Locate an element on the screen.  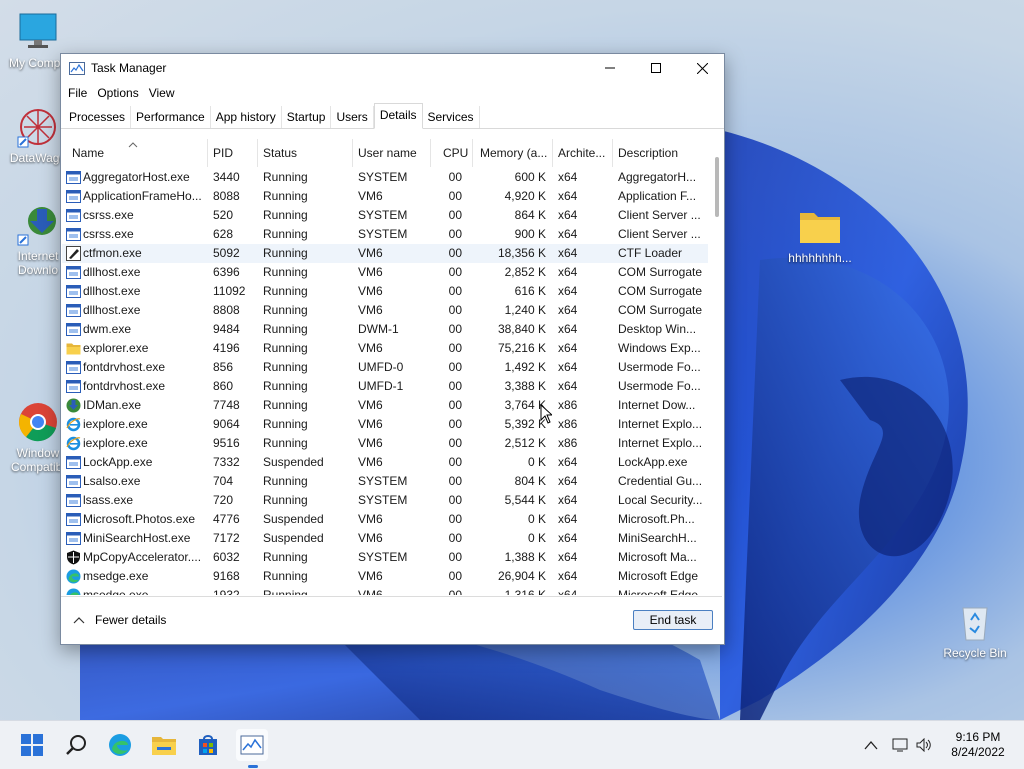
tab-details: Details is located at coordinates (398, 116).